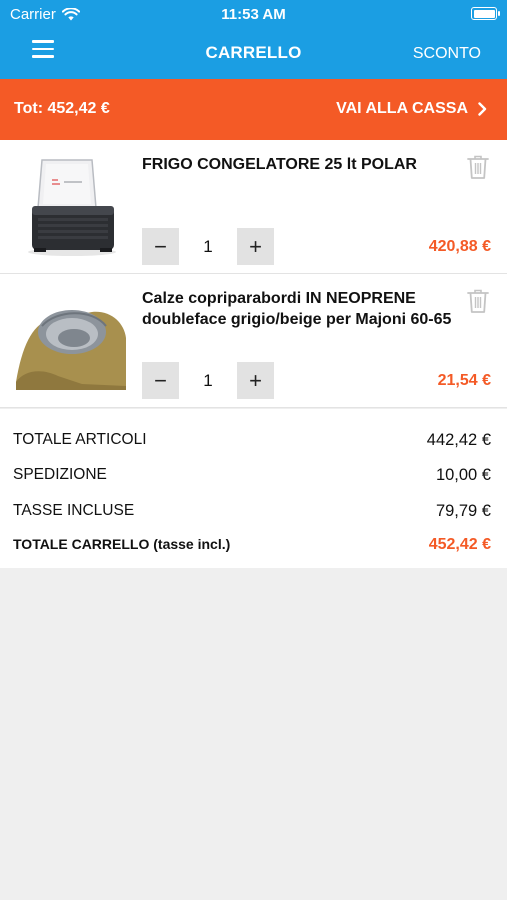 The image size is (507, 900). I want to click on summary-label: TOTALE ARTICOLI, so click(80, 439).